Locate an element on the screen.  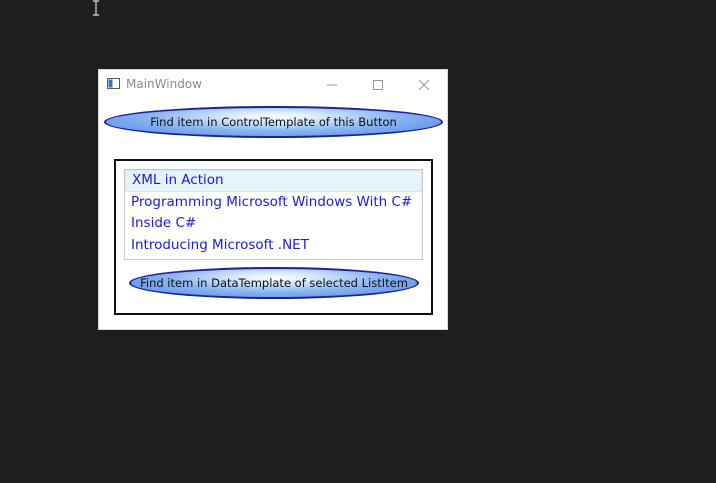
maximize-icon is located at coordinates (378, 85).